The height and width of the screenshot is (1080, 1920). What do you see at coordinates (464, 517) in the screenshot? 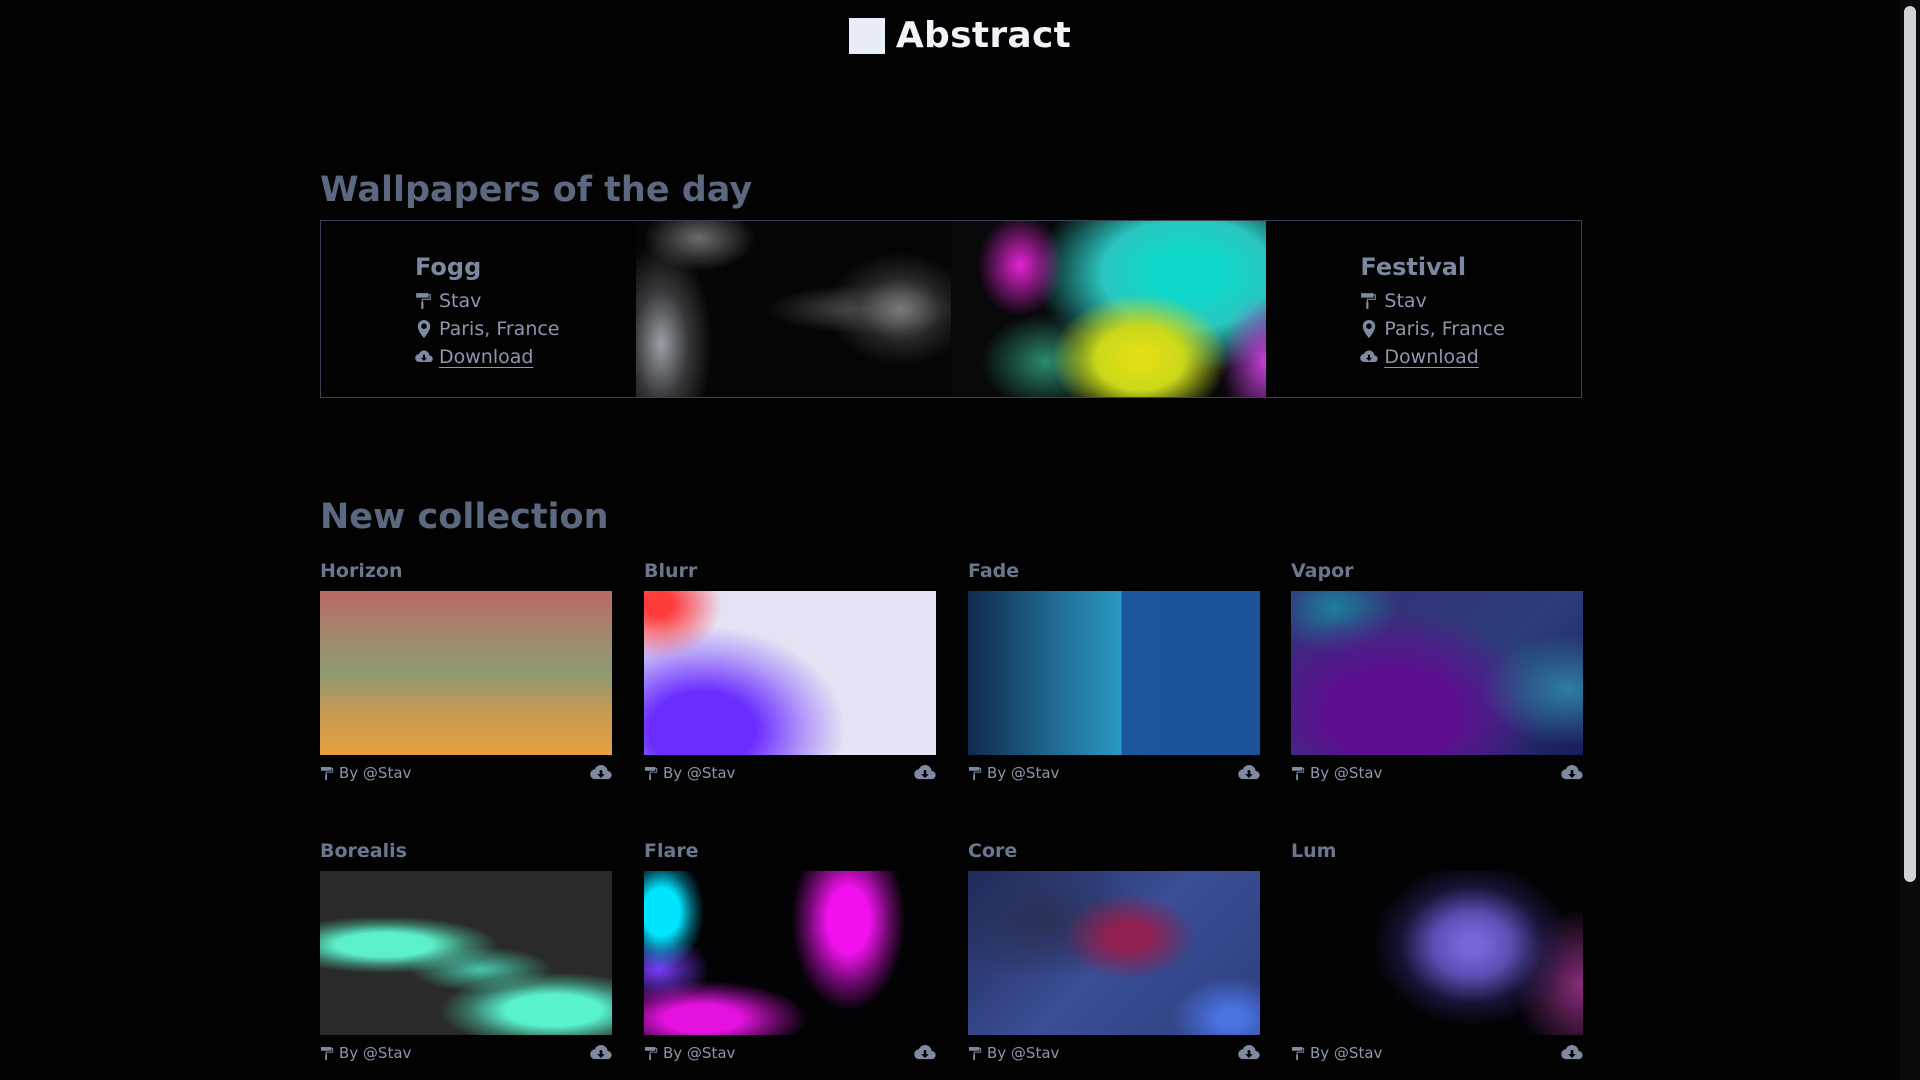
I see `collection-section-title: New collection` at bounding box center [464, 517].